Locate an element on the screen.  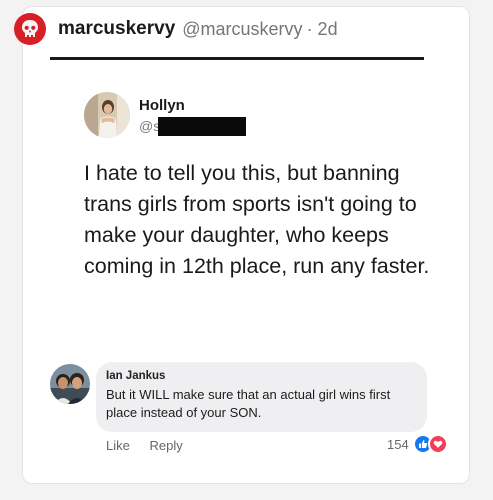
commenter-avatar is located at coordinates (70, 384).